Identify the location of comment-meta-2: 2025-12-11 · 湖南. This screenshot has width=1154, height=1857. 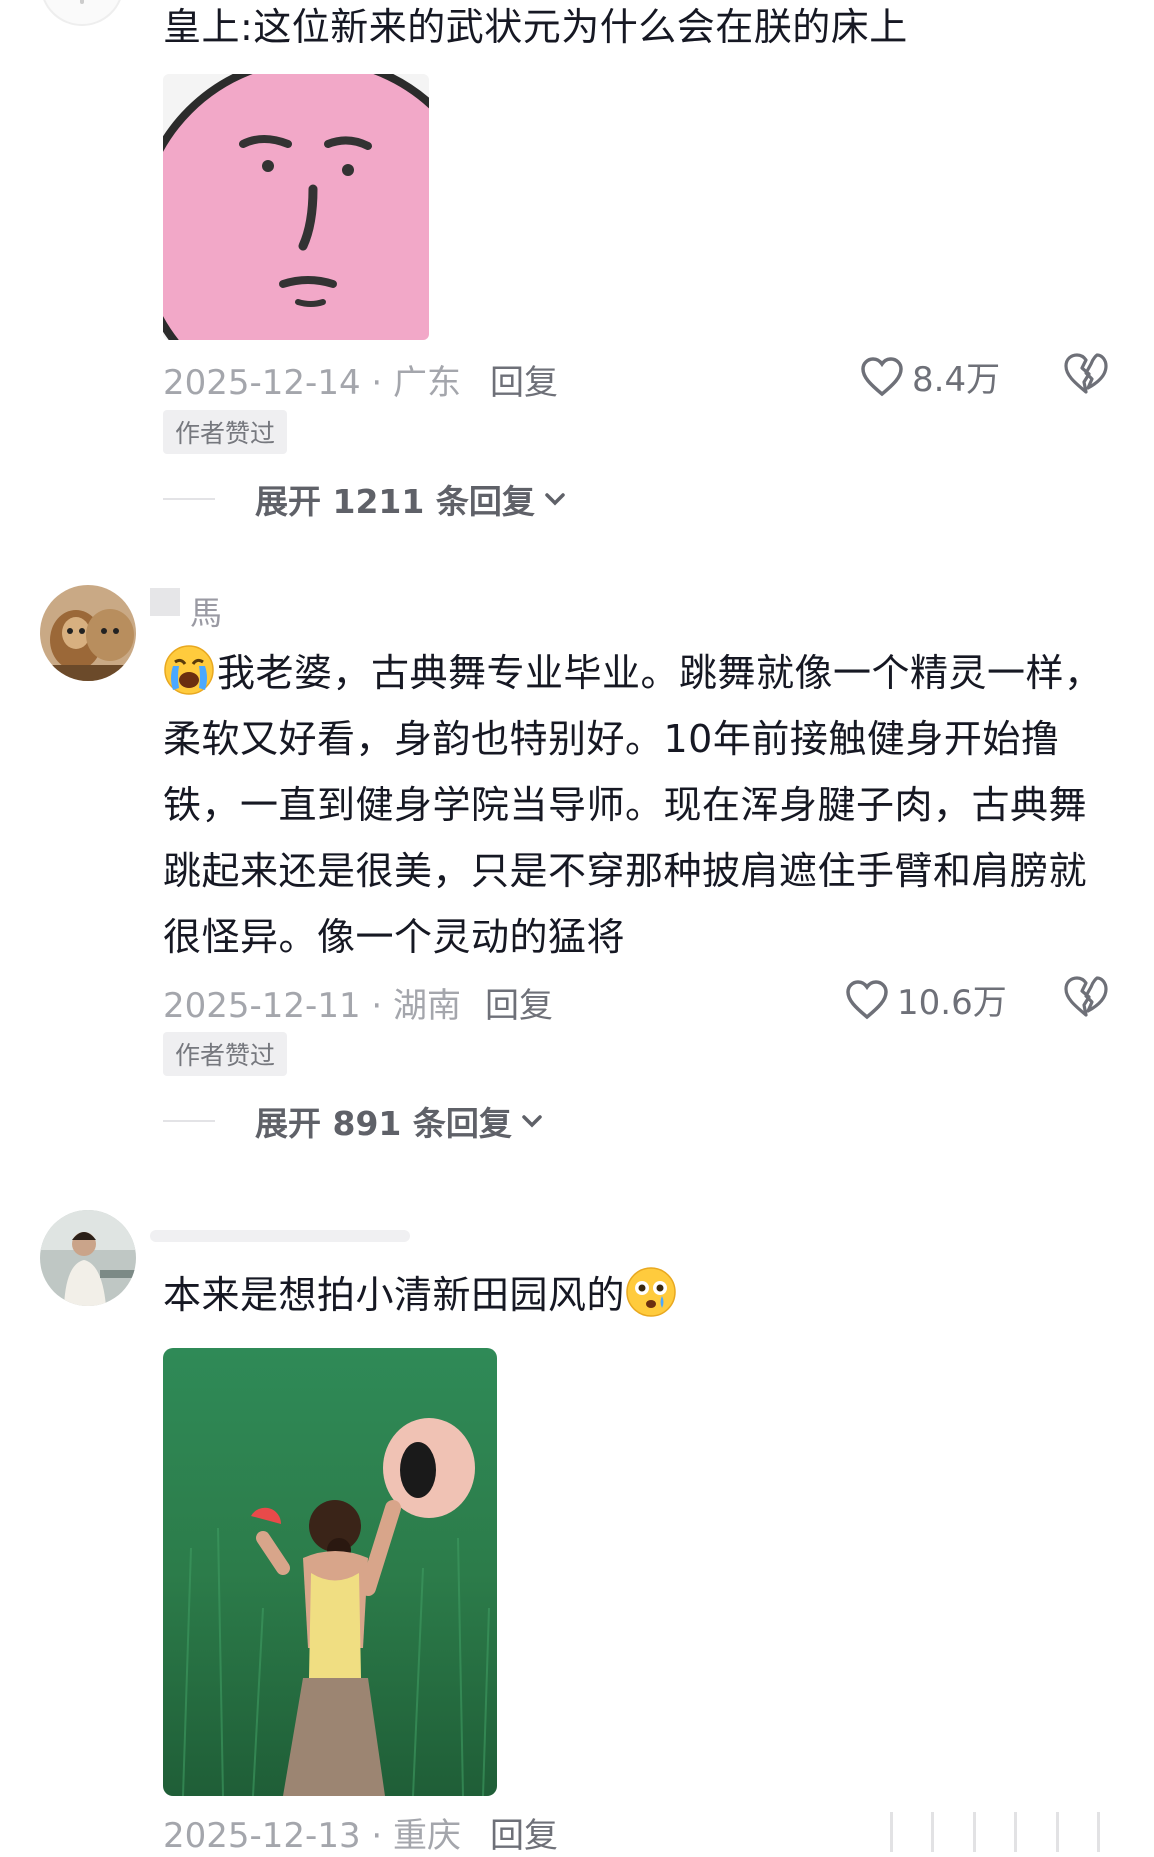
(312, 1002).